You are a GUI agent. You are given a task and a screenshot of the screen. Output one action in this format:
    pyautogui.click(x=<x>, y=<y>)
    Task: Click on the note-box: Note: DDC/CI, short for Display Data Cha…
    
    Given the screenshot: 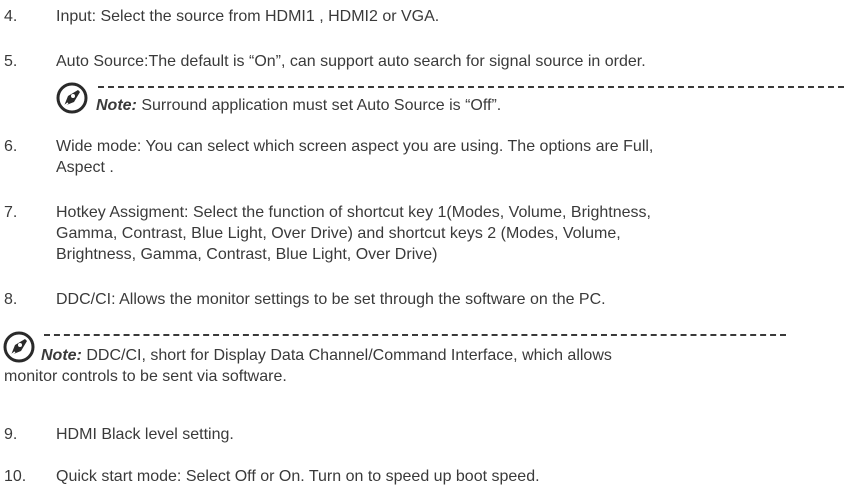 What is the action you would take?
    pyautogui.click(x=427, y=360)
    